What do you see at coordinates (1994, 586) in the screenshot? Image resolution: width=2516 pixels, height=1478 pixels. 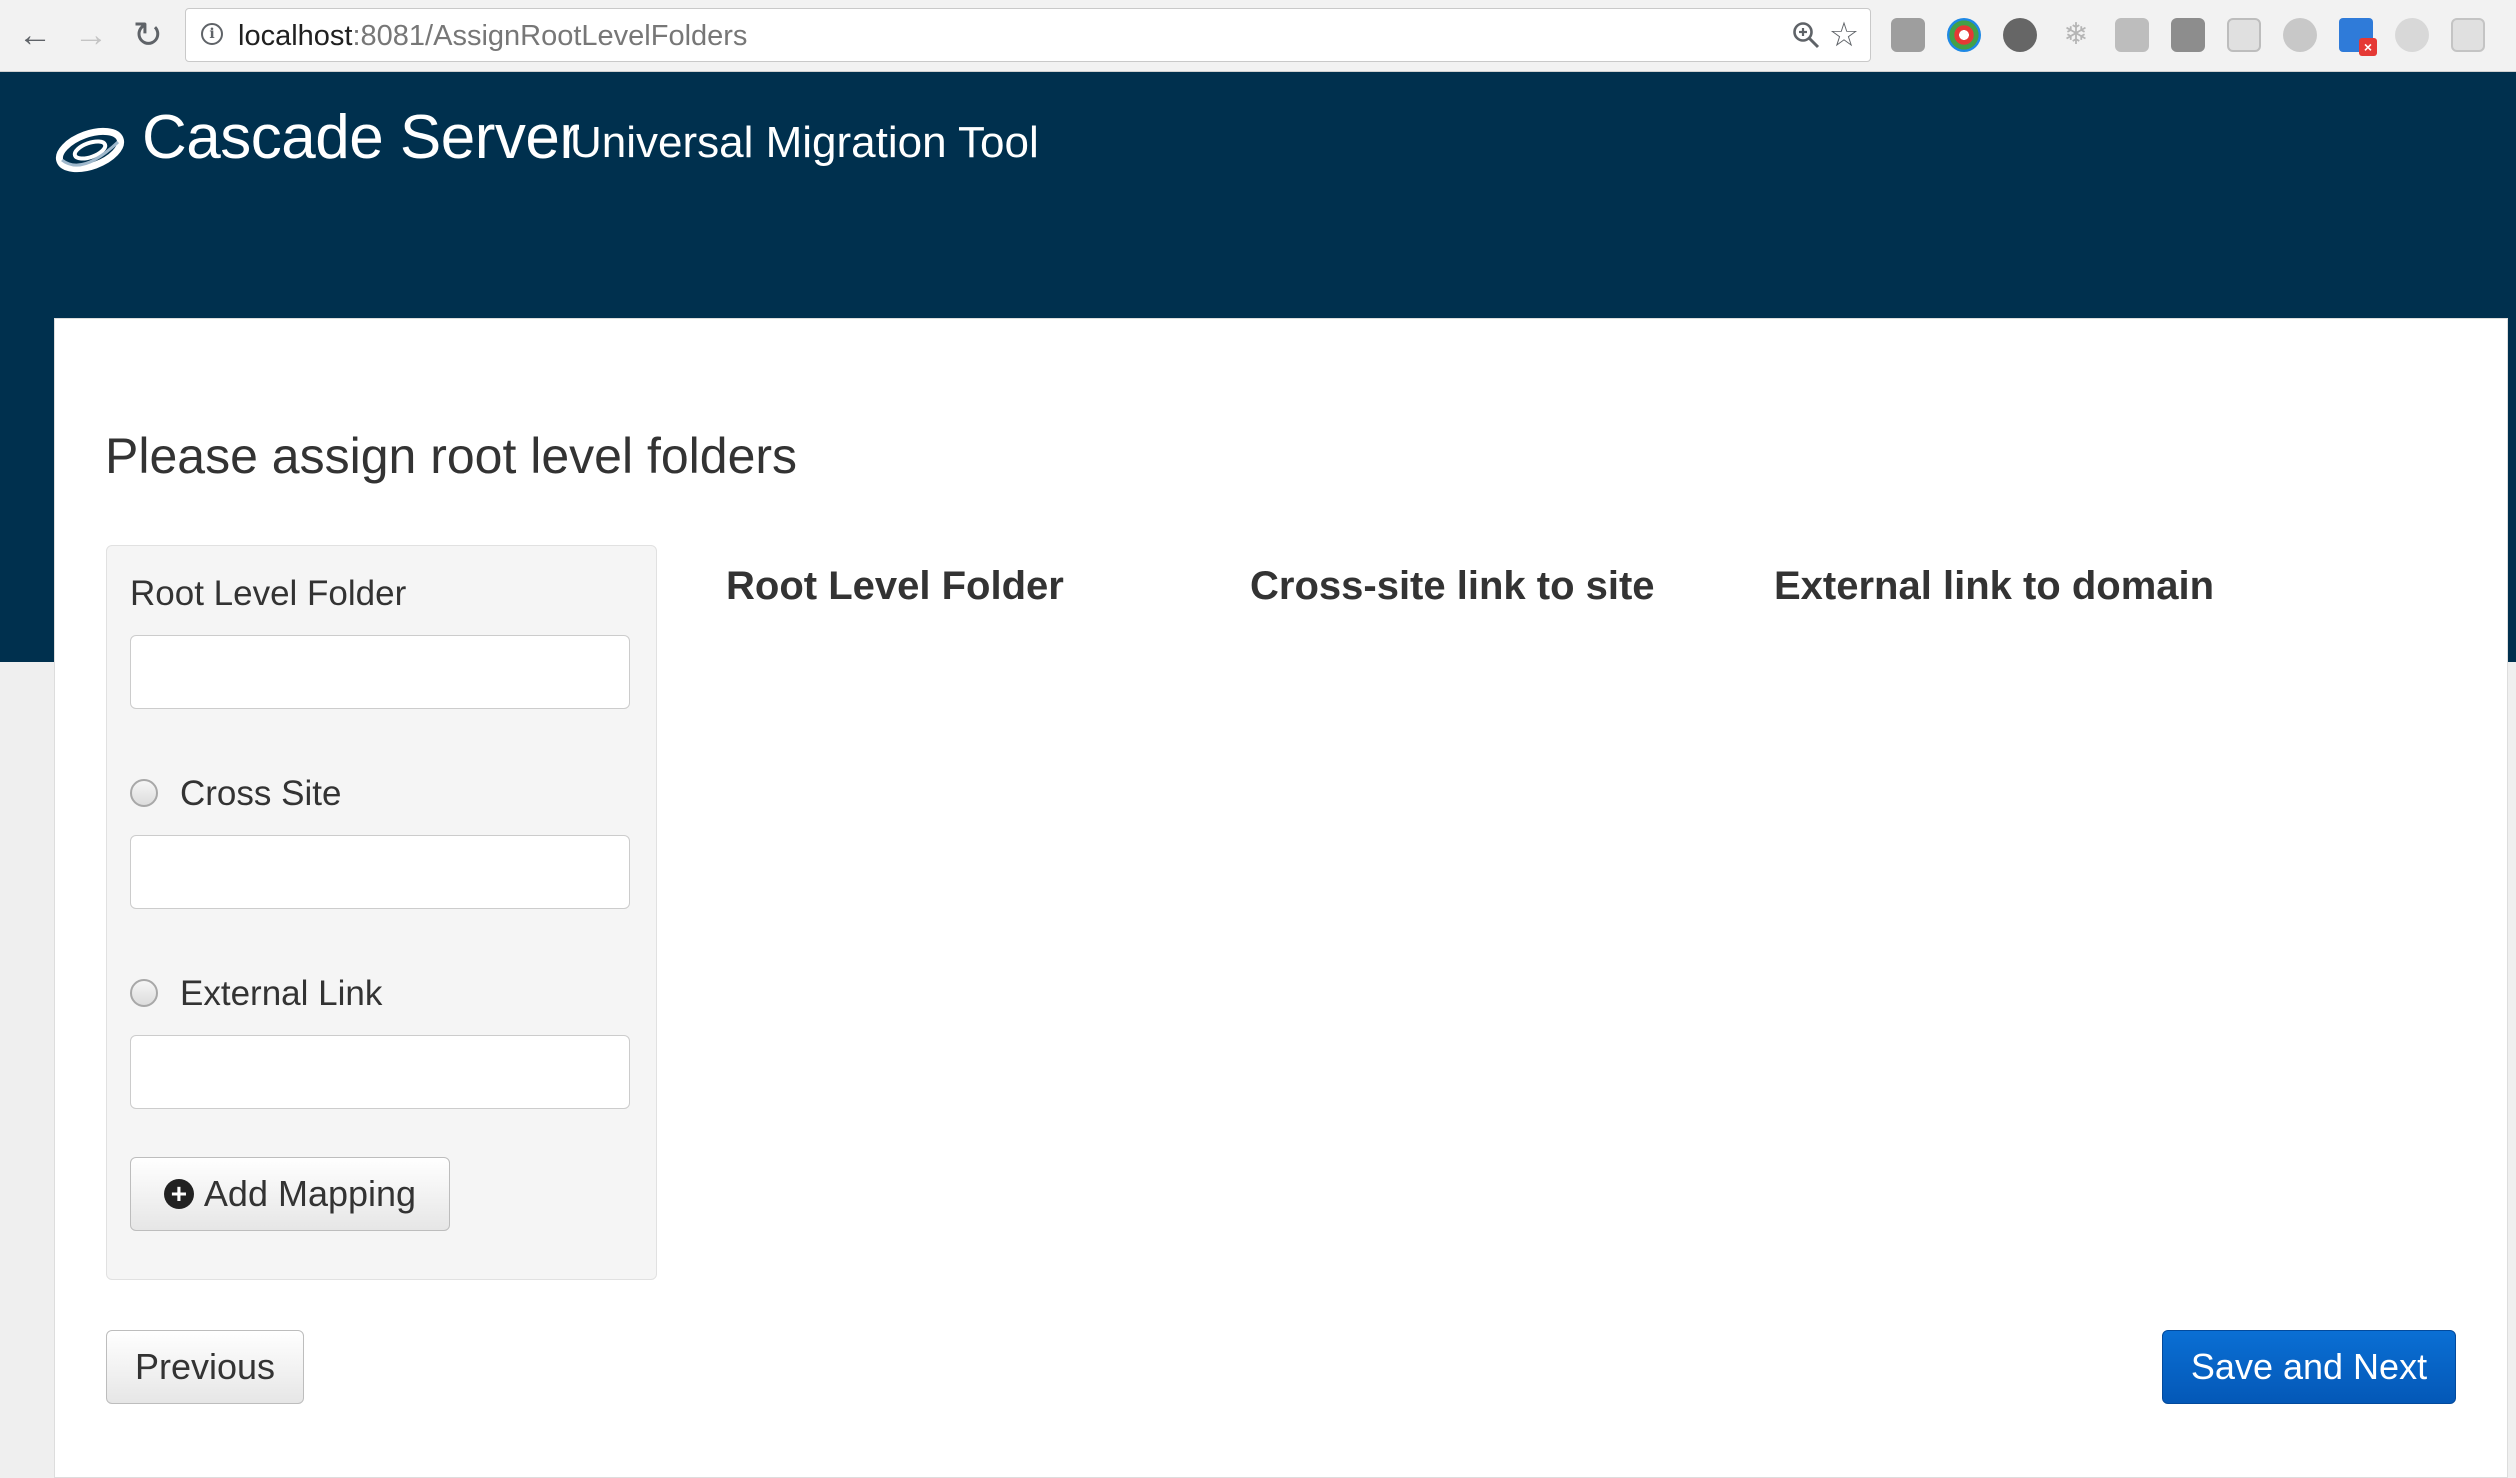 I see `header-external-link: External link to domain` at bounding box center [1994, 586].